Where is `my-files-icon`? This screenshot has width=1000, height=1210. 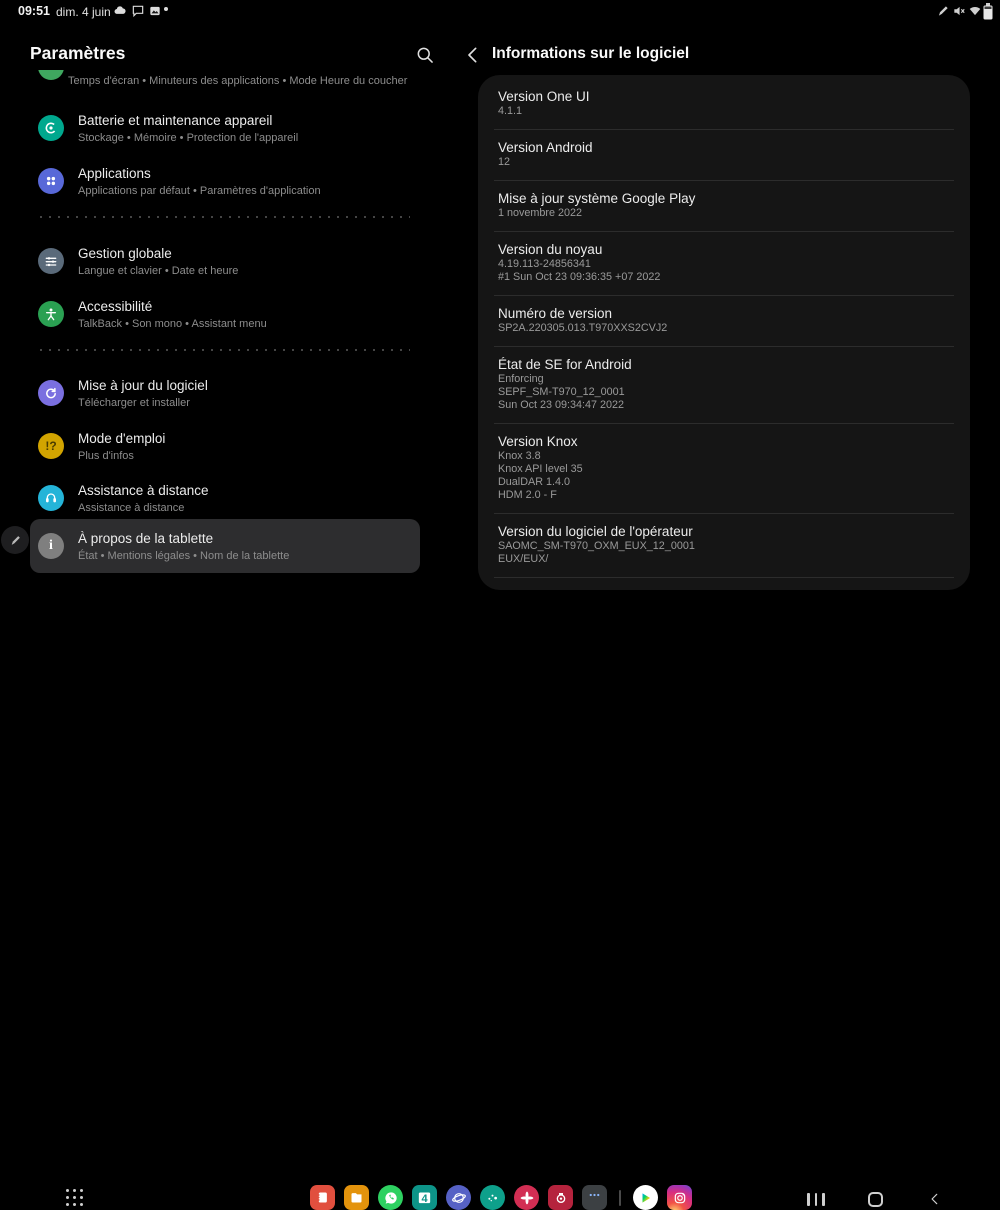
my-files-icon is located at coordinates (356, 1197).